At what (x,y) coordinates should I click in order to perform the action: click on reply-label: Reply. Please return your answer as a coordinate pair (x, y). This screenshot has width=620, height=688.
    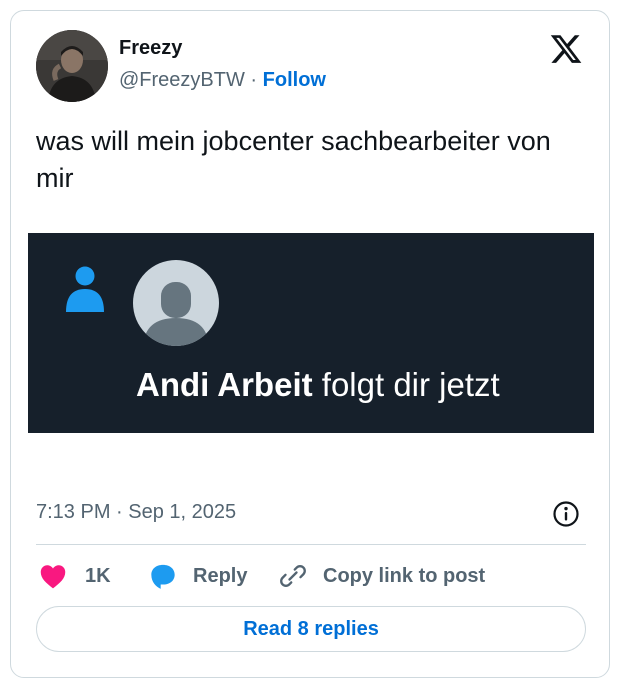
    Looking at the image, I should click on (220, 575).